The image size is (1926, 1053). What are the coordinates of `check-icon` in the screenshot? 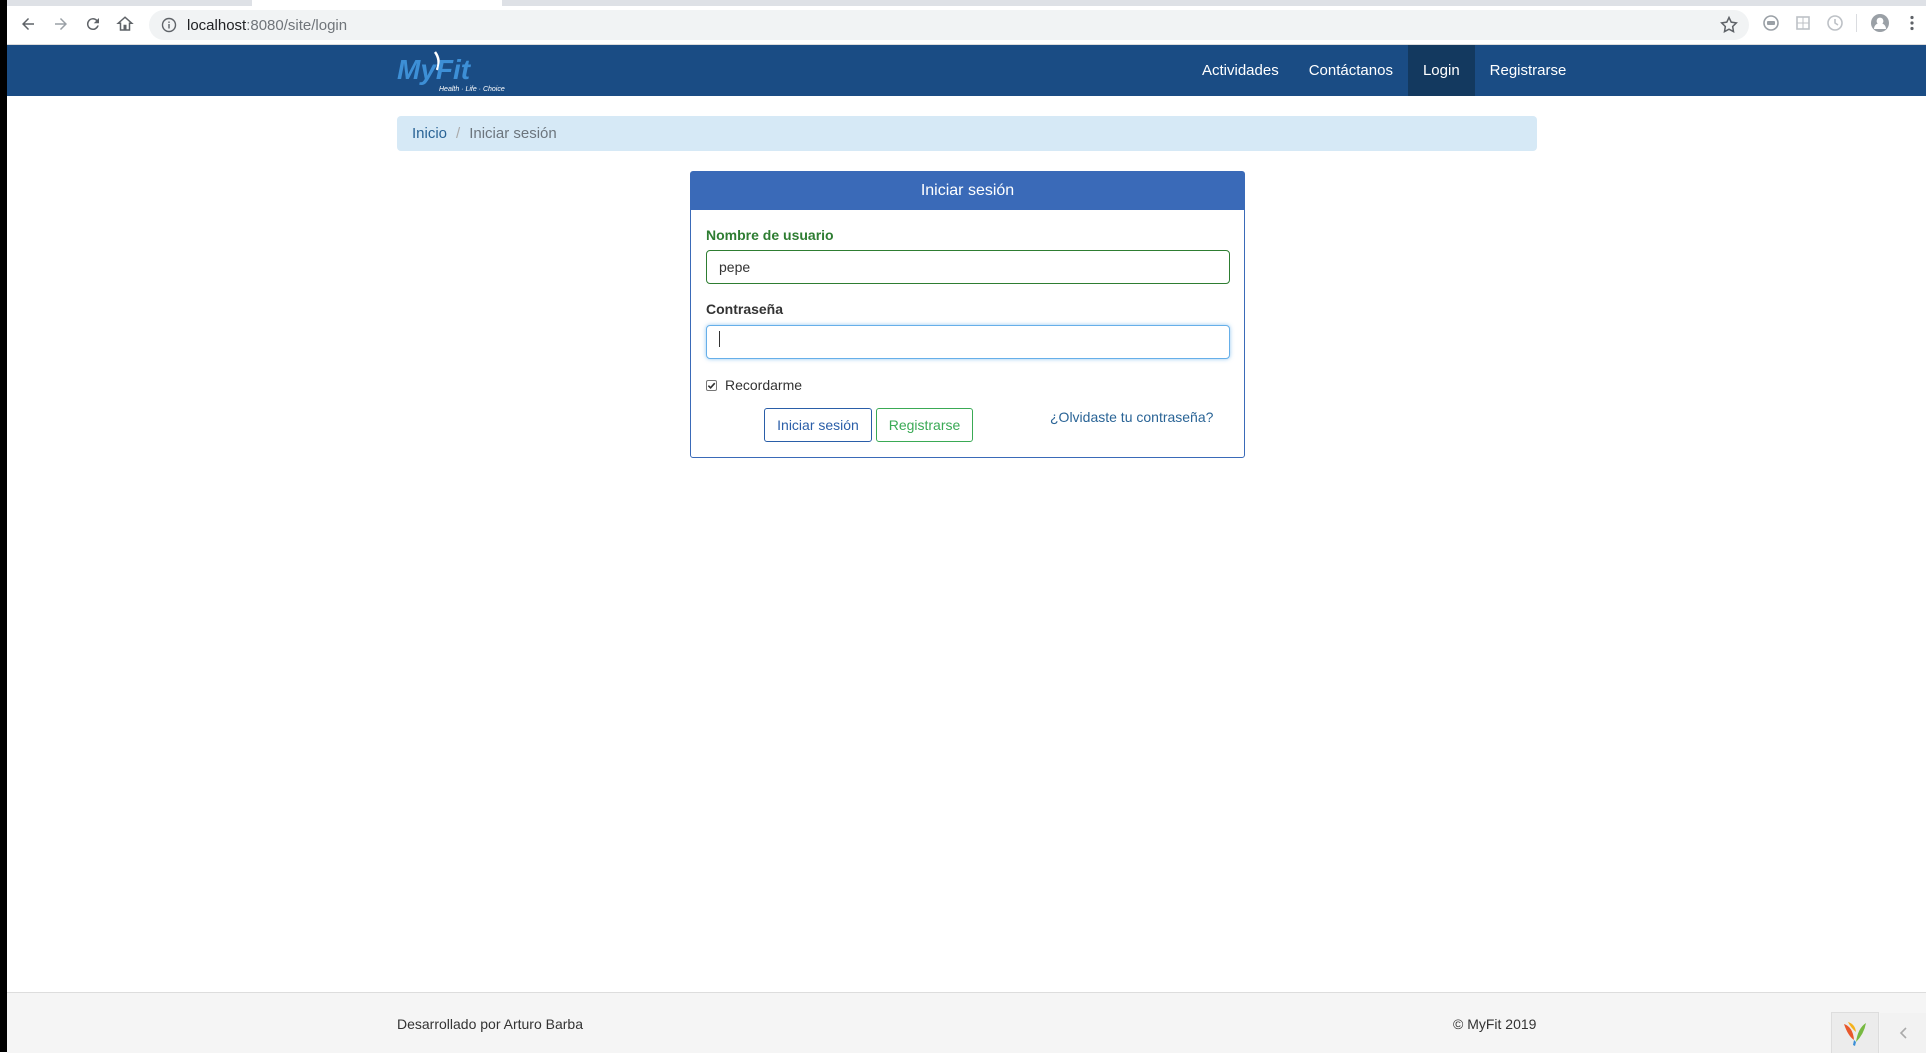 It's located at (711, 385).